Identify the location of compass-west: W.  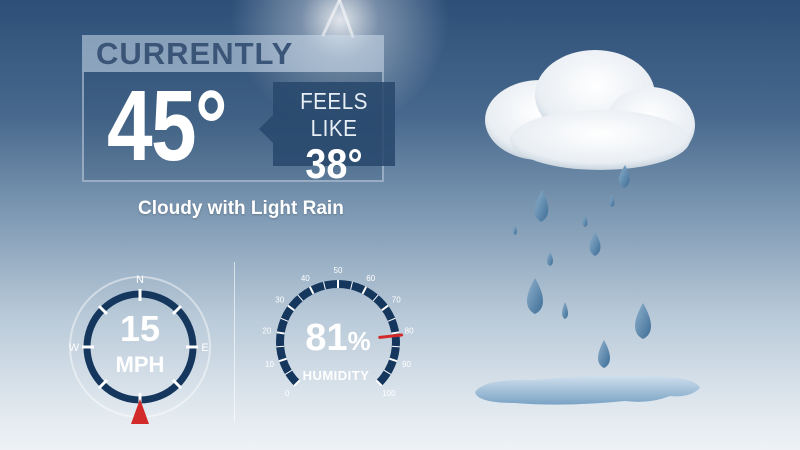
(74, 348).